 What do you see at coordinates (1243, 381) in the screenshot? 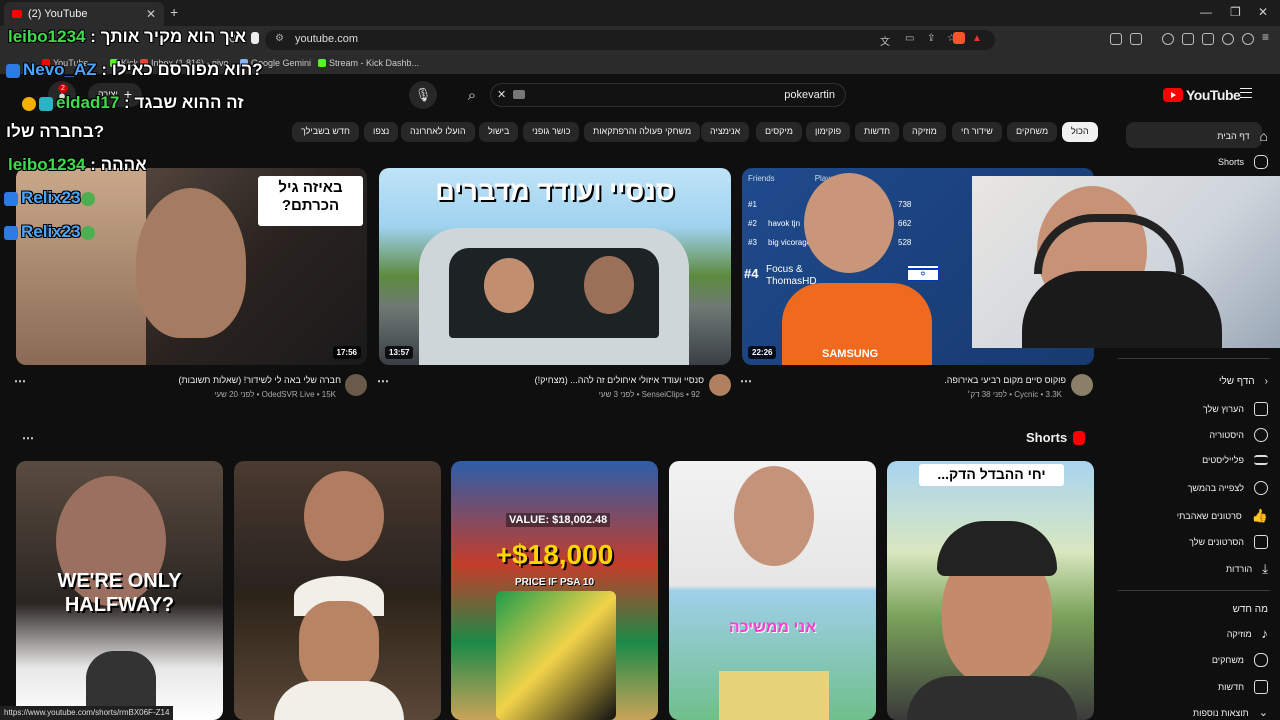
I see `sidebar-you-header: הדף שלי ›` at bounding box center [1243, 381].